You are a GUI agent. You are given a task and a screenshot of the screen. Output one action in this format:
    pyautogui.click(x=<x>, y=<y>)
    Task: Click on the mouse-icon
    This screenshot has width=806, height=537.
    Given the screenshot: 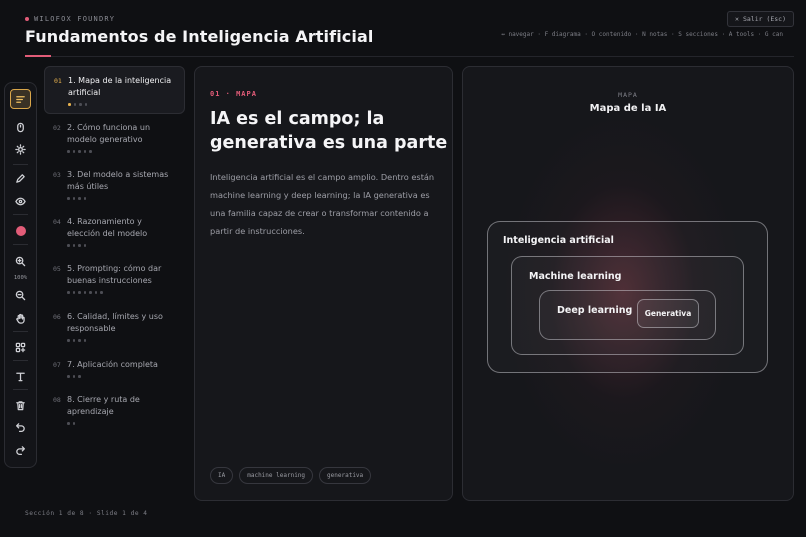 What is the action you would take?
    pyautogui.click(x=20, y=127)
    